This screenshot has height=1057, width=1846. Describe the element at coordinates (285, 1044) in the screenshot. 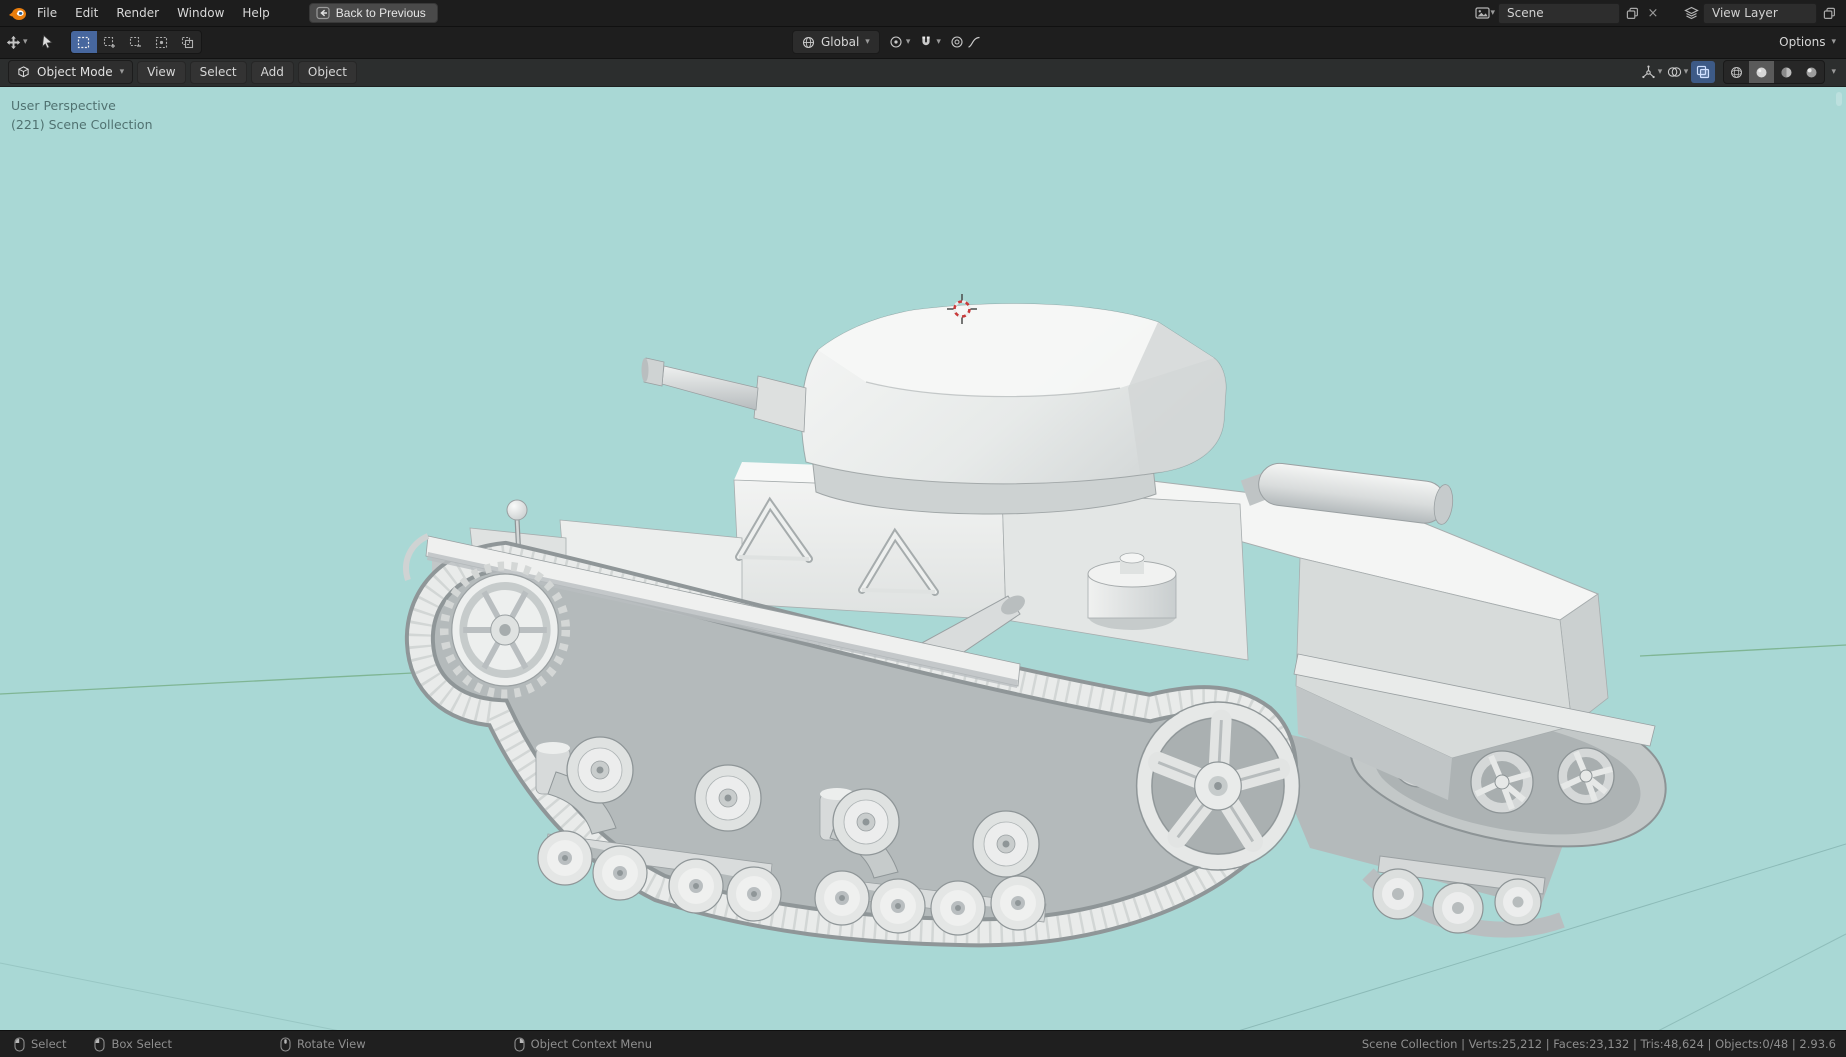

I see `mouse-middle-icon` at that location.